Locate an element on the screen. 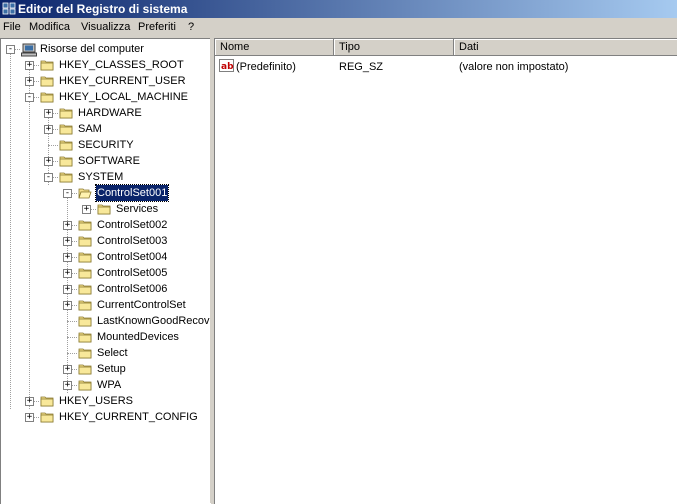  column-header-dati: Dati is located at coordinates (565, 47).